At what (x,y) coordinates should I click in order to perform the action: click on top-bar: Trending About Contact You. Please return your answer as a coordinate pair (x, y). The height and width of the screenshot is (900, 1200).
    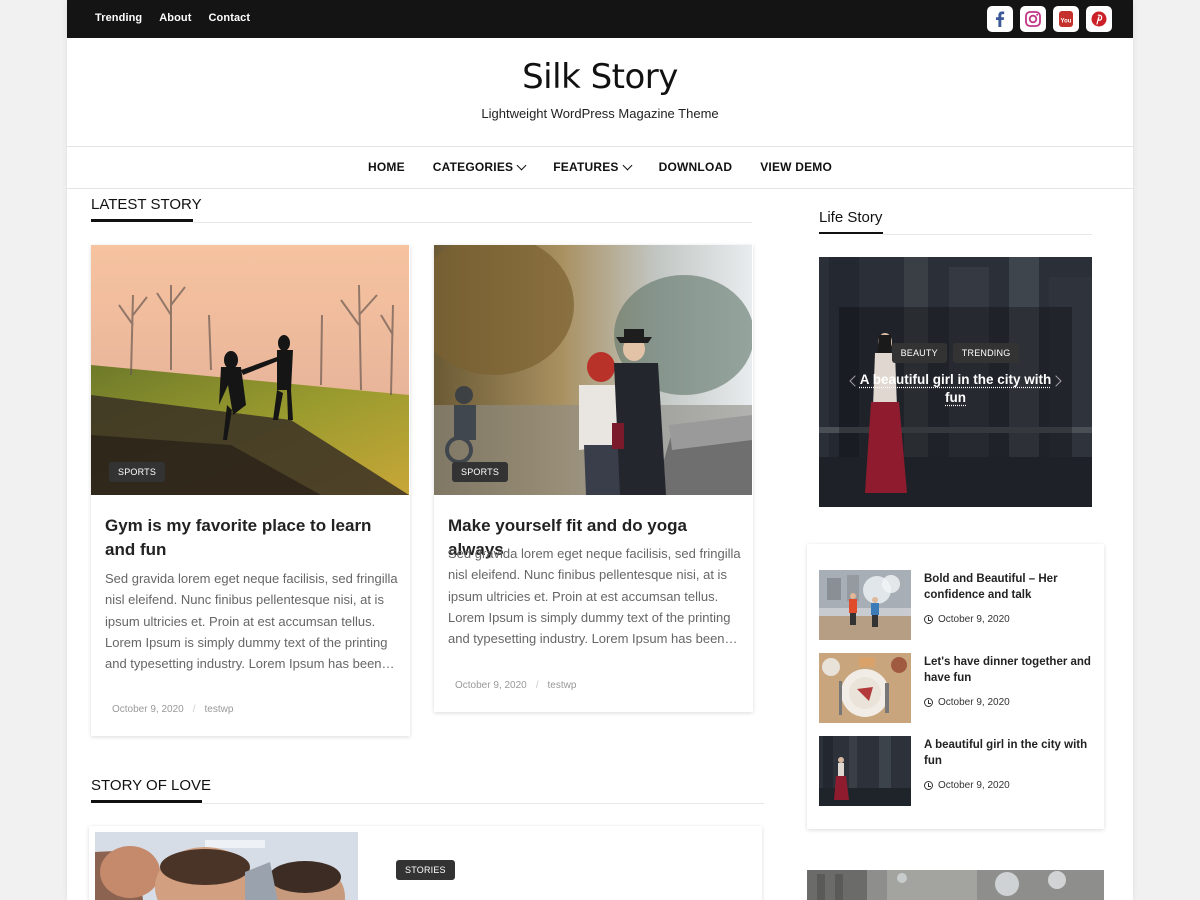
    Looking at the image, I should click on (600, 19).